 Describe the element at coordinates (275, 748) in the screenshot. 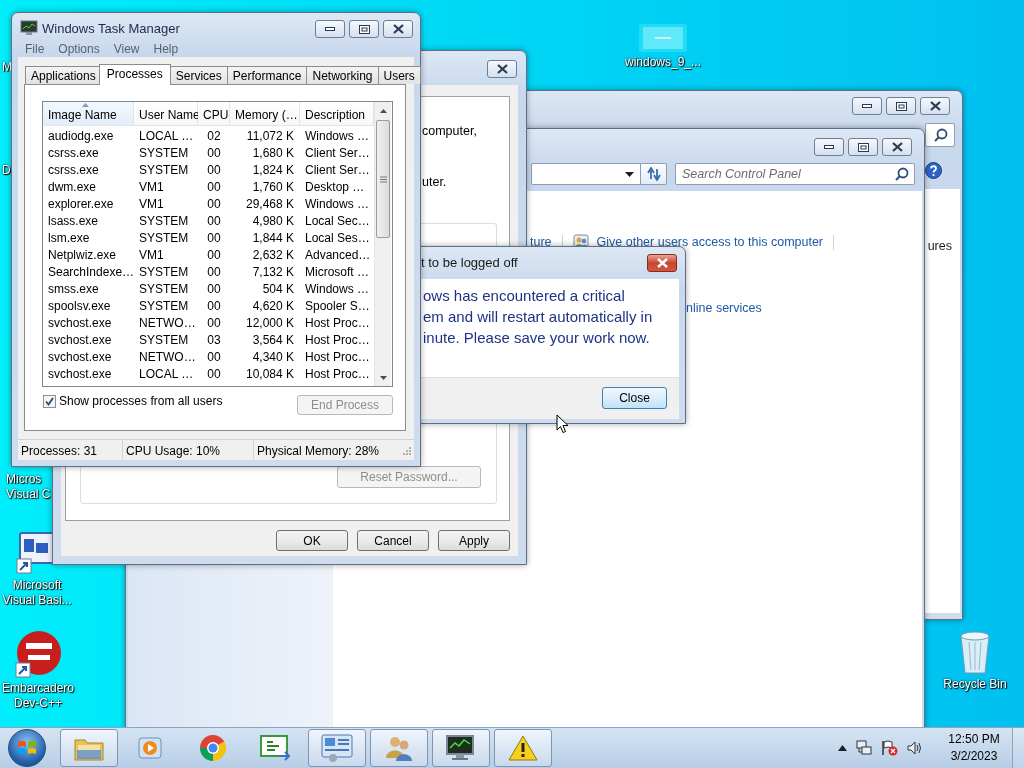

I see `code-file-icon` at that location.